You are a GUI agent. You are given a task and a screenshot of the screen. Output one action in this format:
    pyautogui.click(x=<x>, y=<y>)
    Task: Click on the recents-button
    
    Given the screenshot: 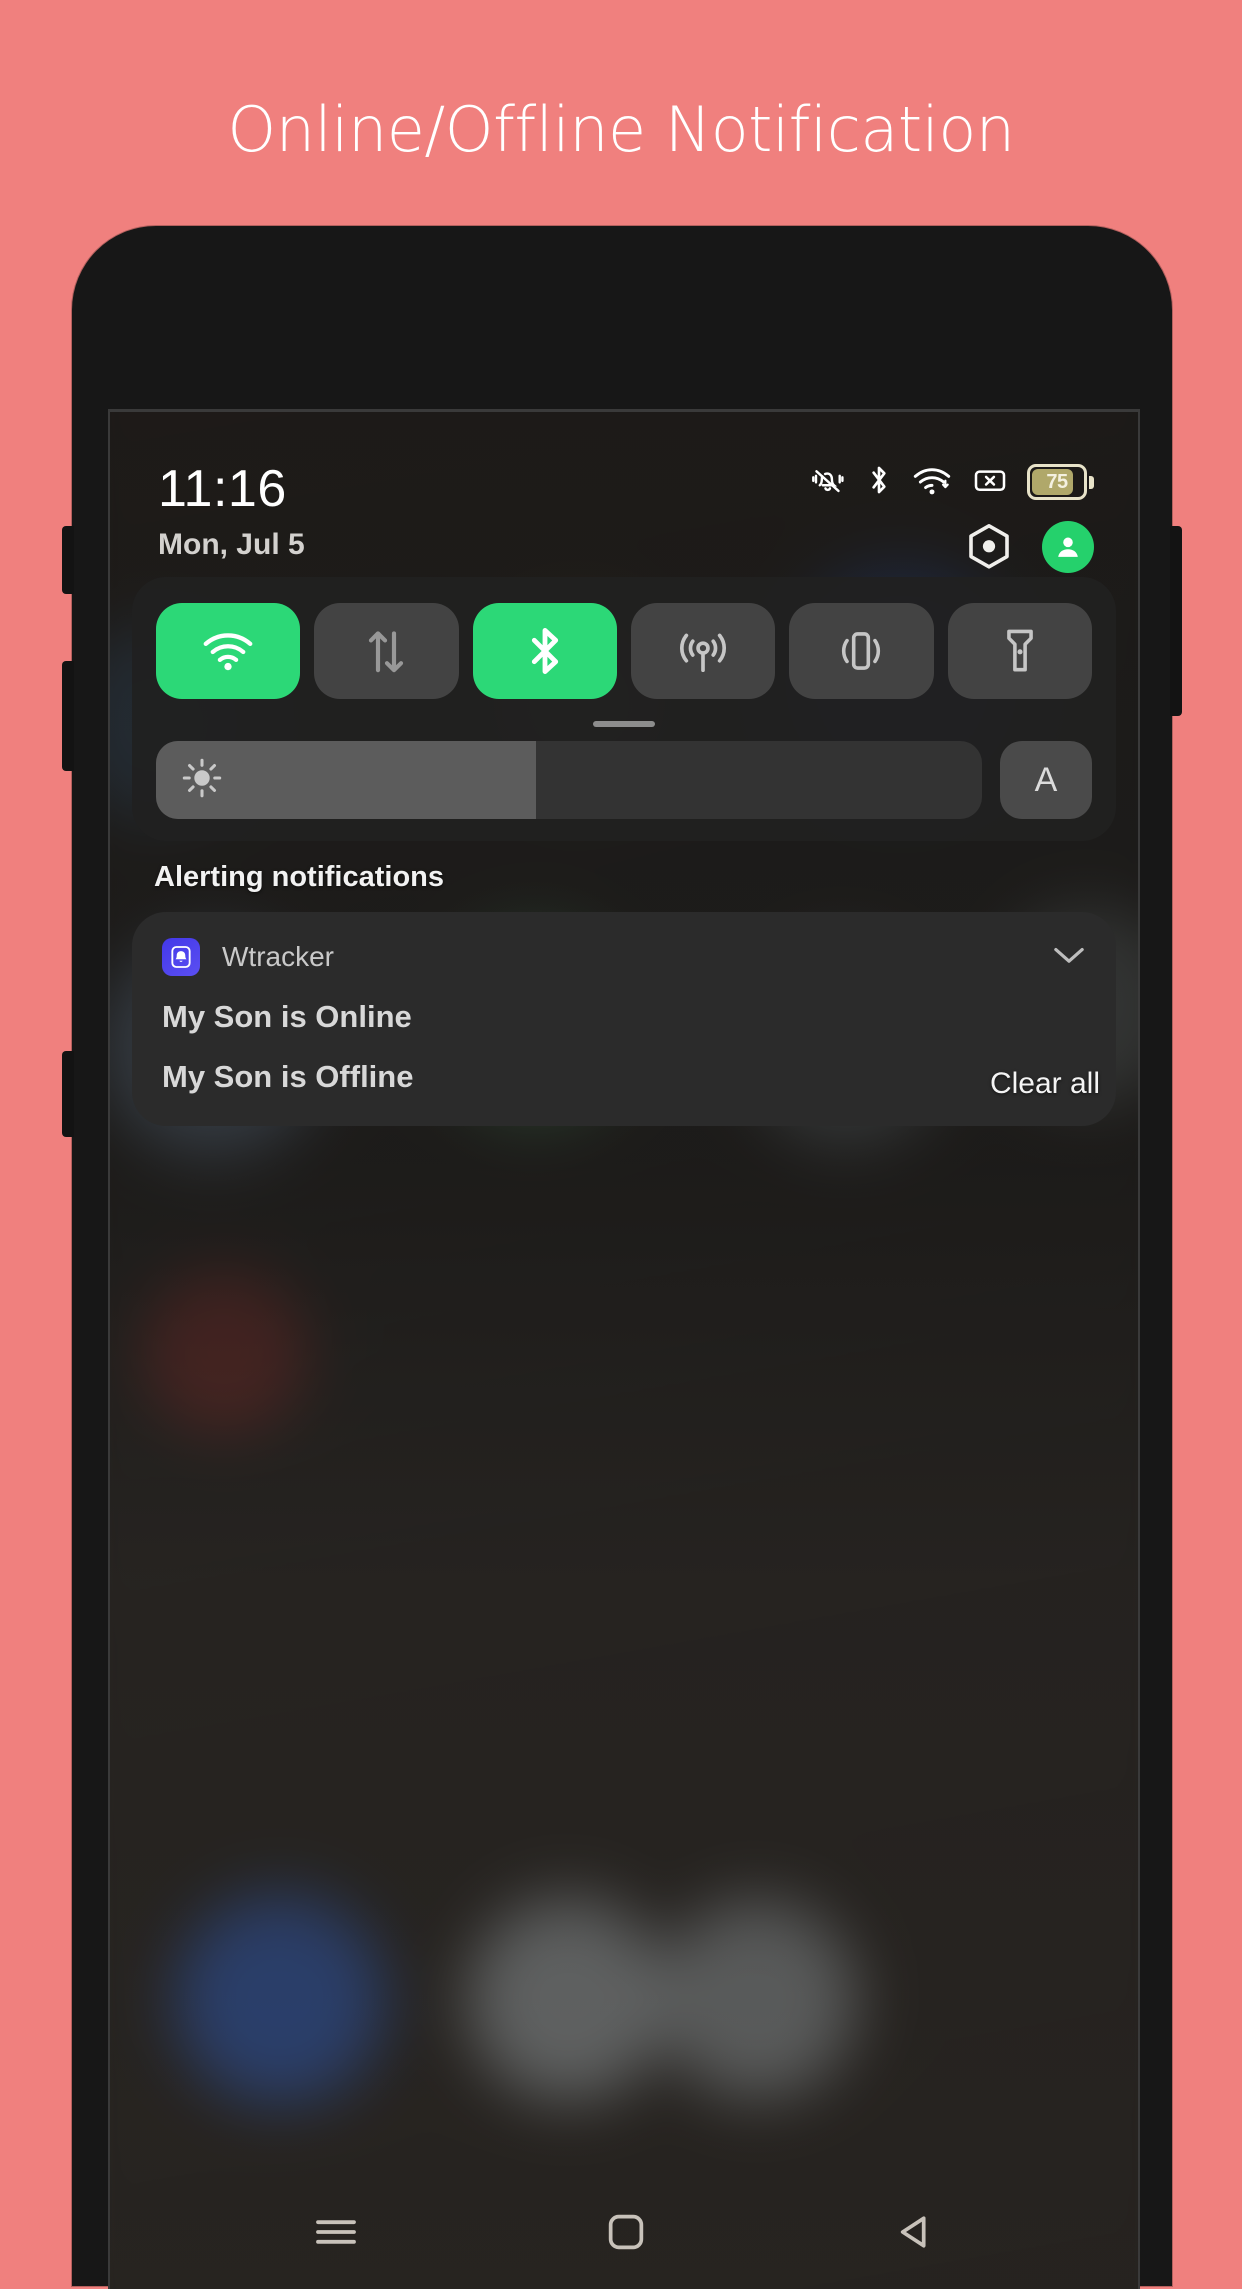 What is the action you would take?
    pyautogui.click(x=336, y=2234)
    